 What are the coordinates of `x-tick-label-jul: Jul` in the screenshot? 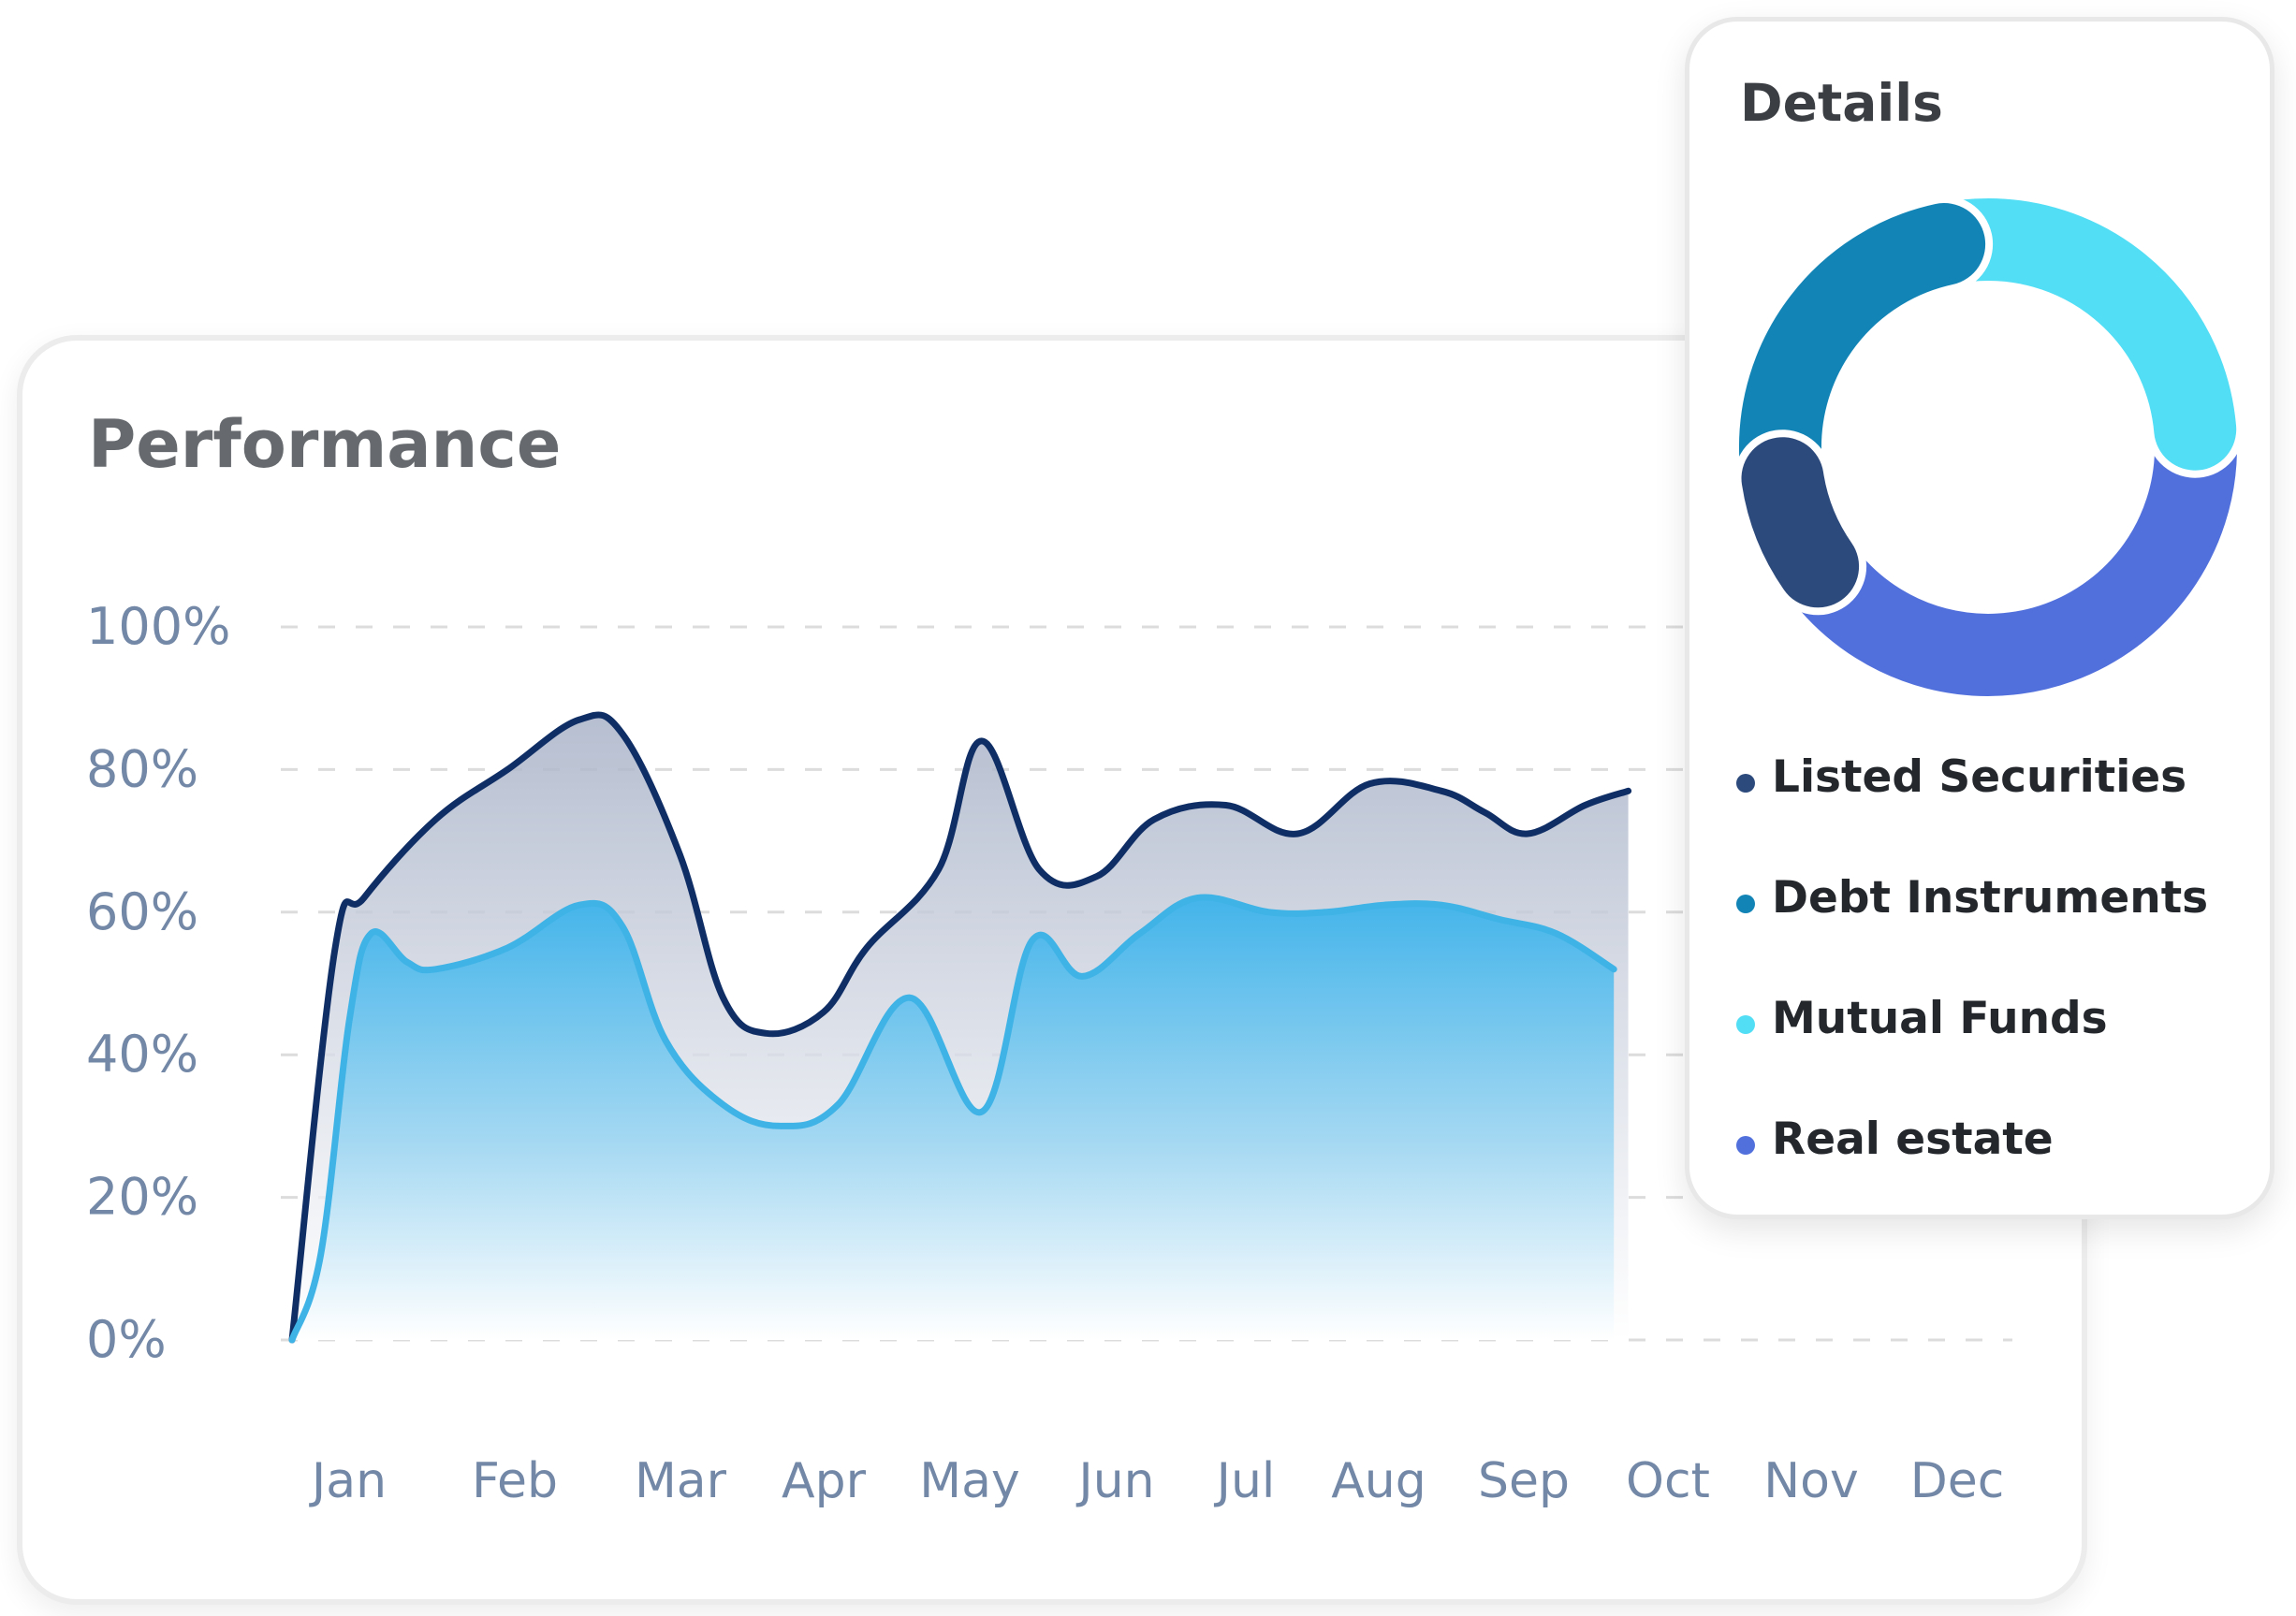 It's located at (1245, 1481).